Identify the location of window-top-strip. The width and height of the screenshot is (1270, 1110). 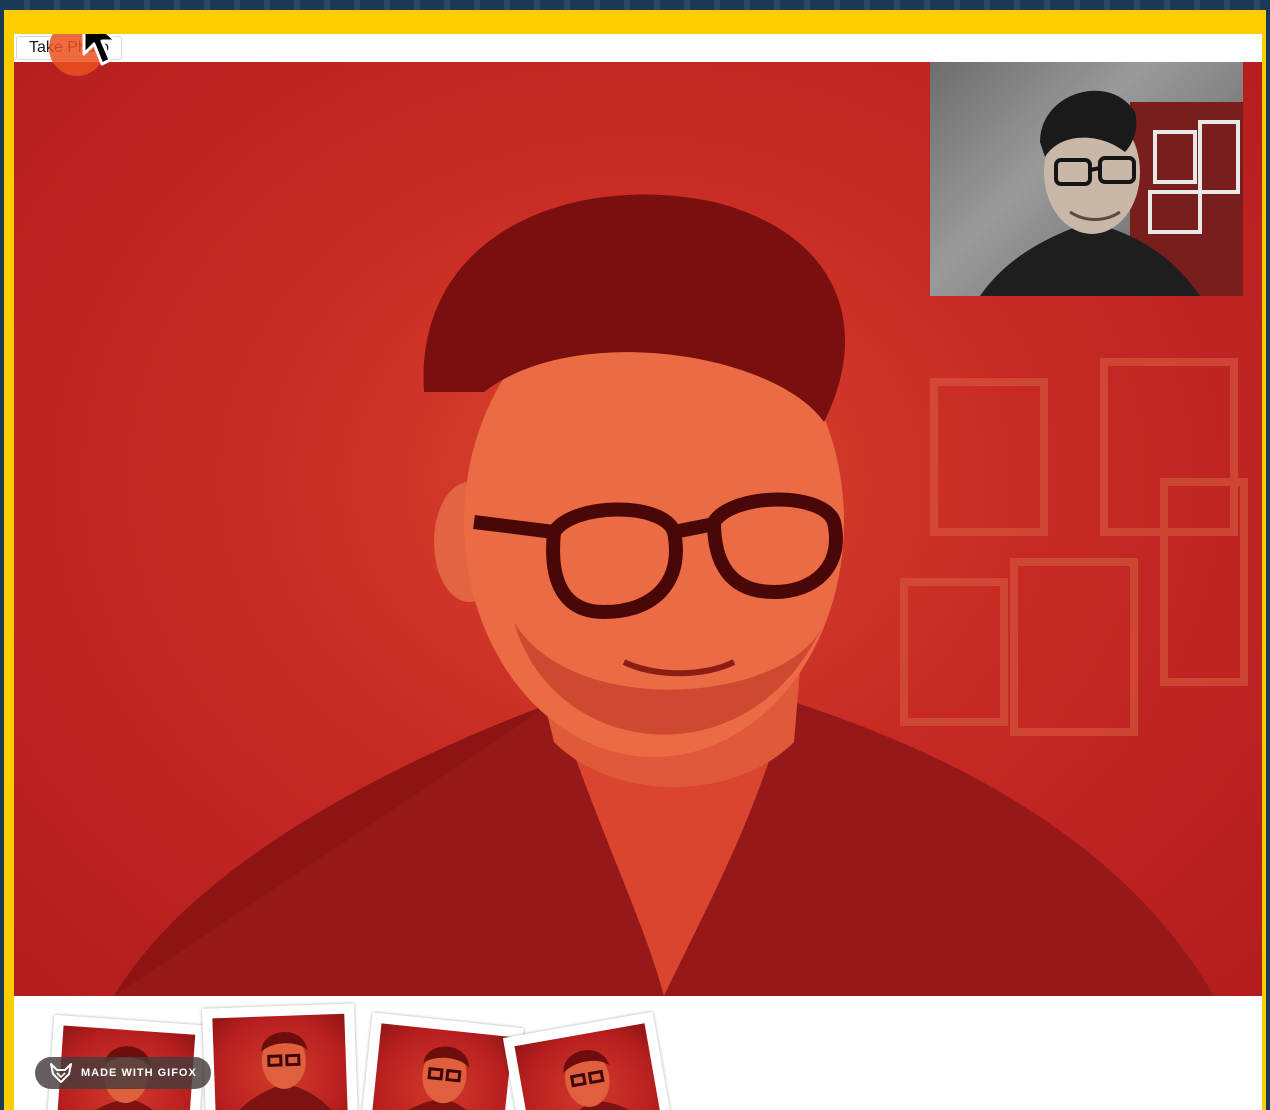
(635, 5).